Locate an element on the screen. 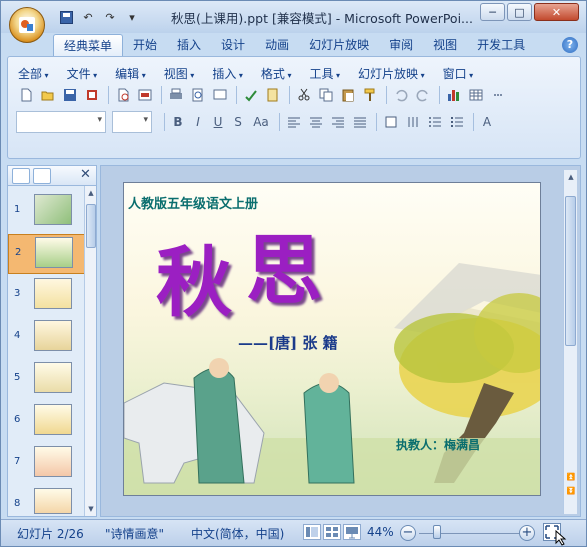 This screenshot has height=547, width=587. export-pdf-button is located at coordinates (145, 95).